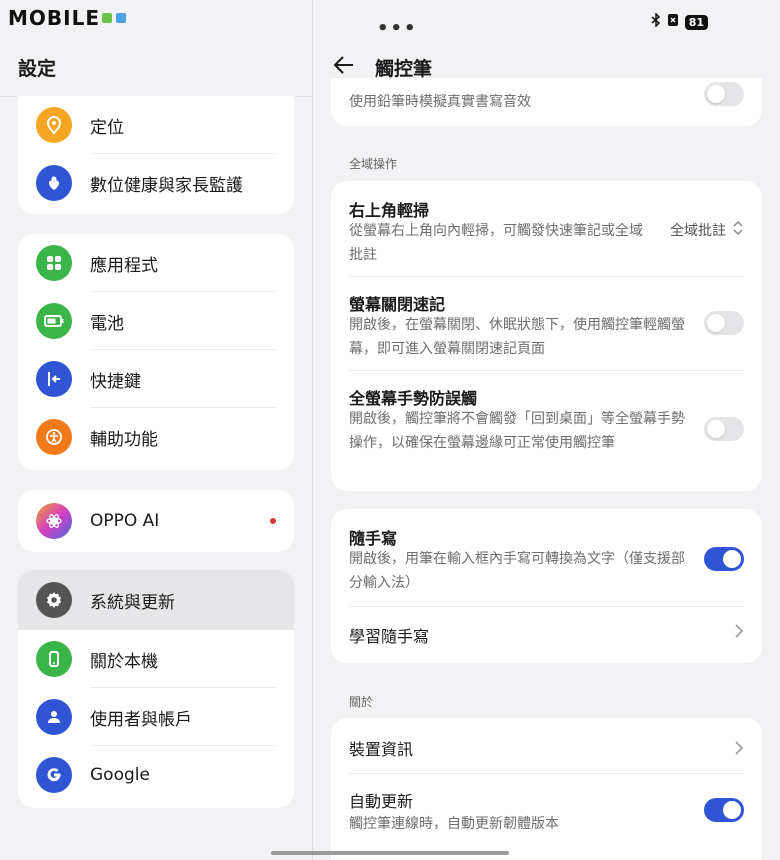 The width and height of the screenshot is (780, 860). I want to click on pencil-sound-toggle, so click(724, 94).